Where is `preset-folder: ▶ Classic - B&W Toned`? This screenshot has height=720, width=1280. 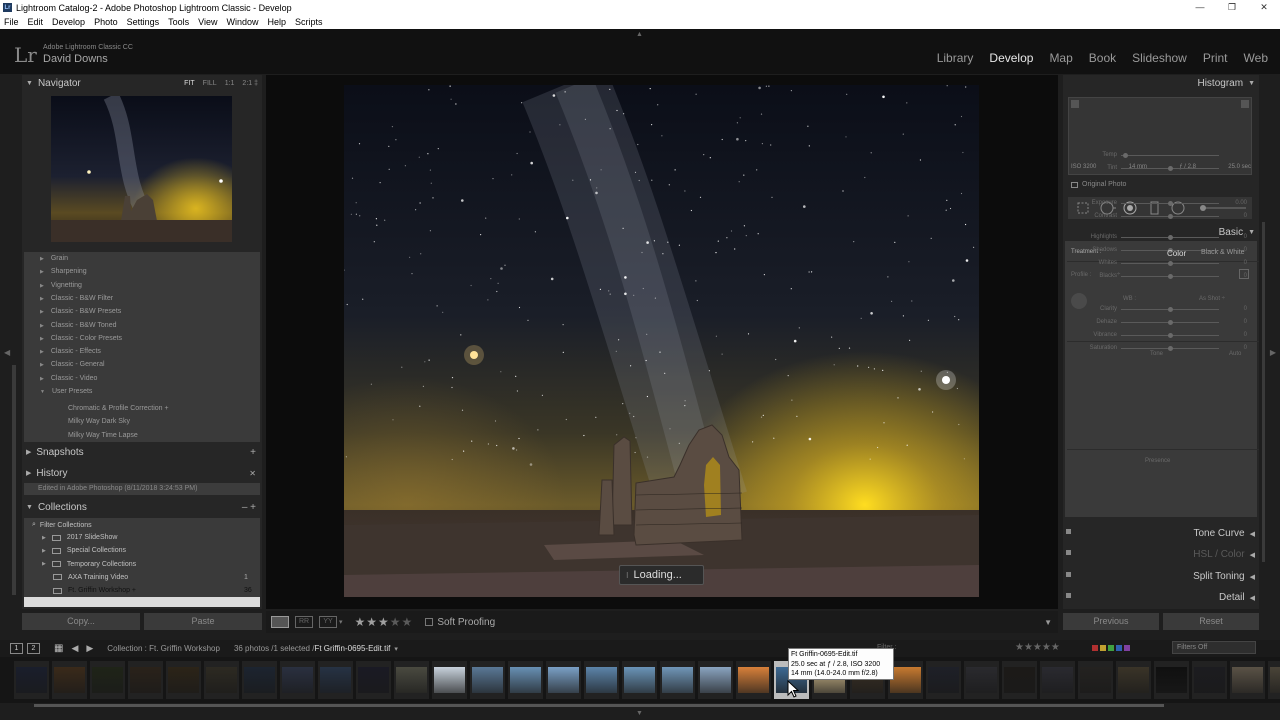
preset-folder: ▶ Classic - B&W Toned is located at coordinates (78, 325).